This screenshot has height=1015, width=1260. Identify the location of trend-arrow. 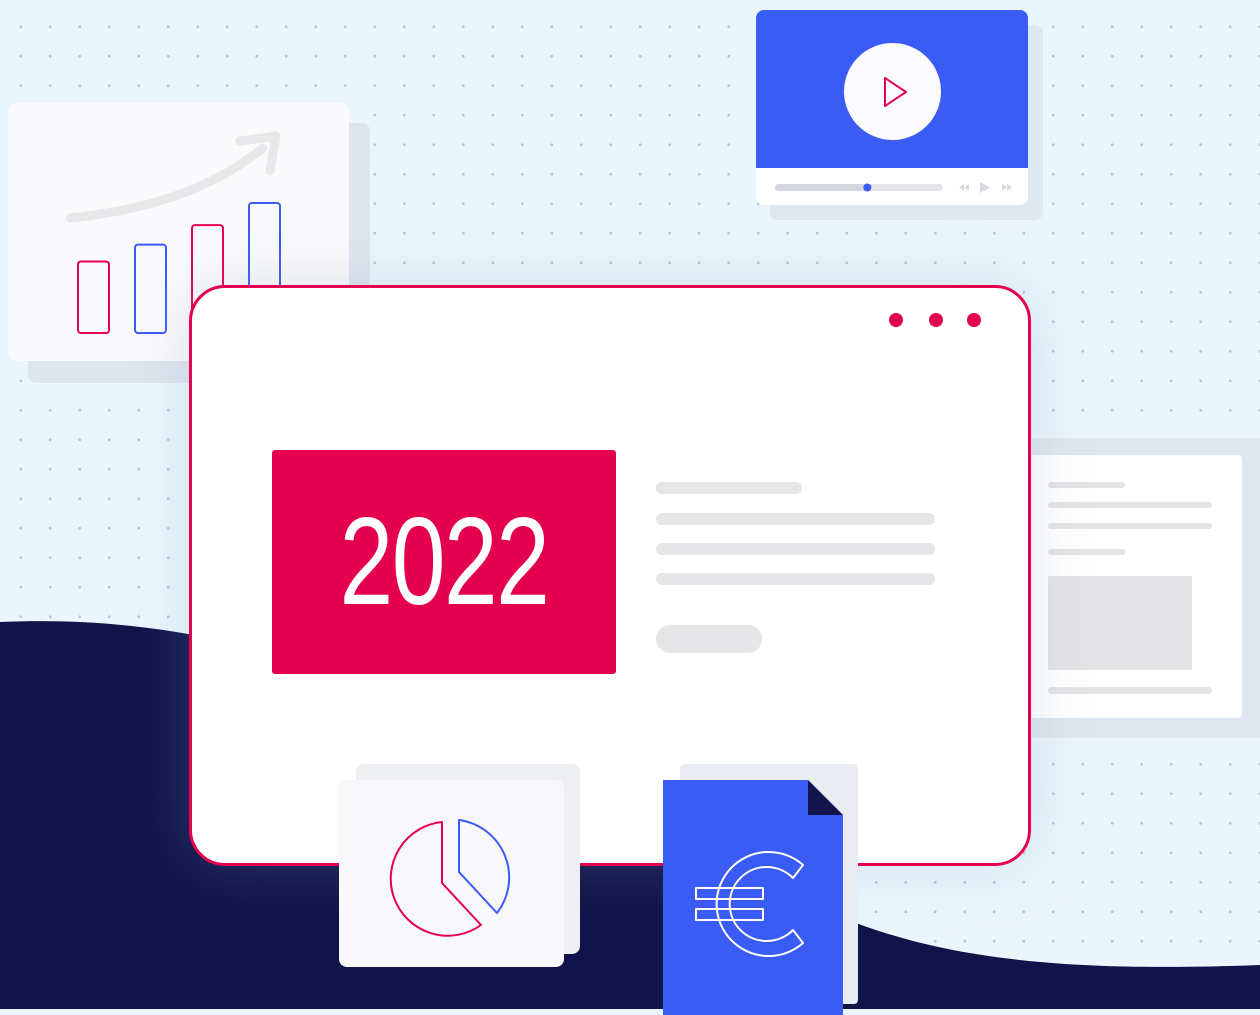
(166, 183).